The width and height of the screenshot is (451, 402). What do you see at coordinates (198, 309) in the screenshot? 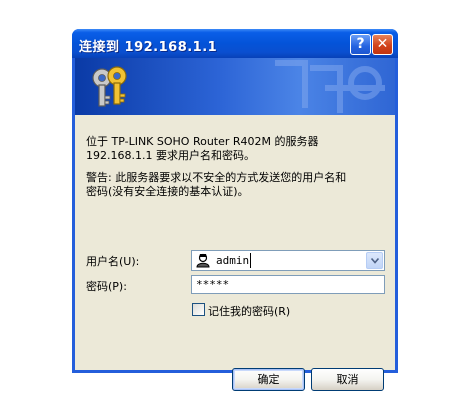
I see `remember-password-checkbox` at bounding box center [198, 309].